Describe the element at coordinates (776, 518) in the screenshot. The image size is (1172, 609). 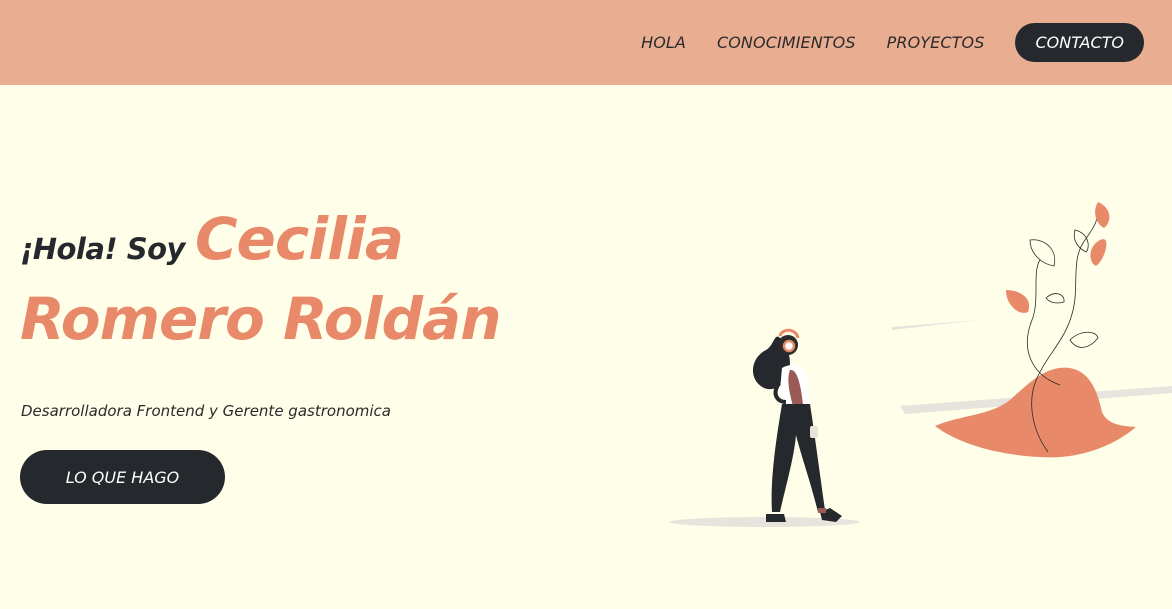
I see `woman-shoe-left` at that location.